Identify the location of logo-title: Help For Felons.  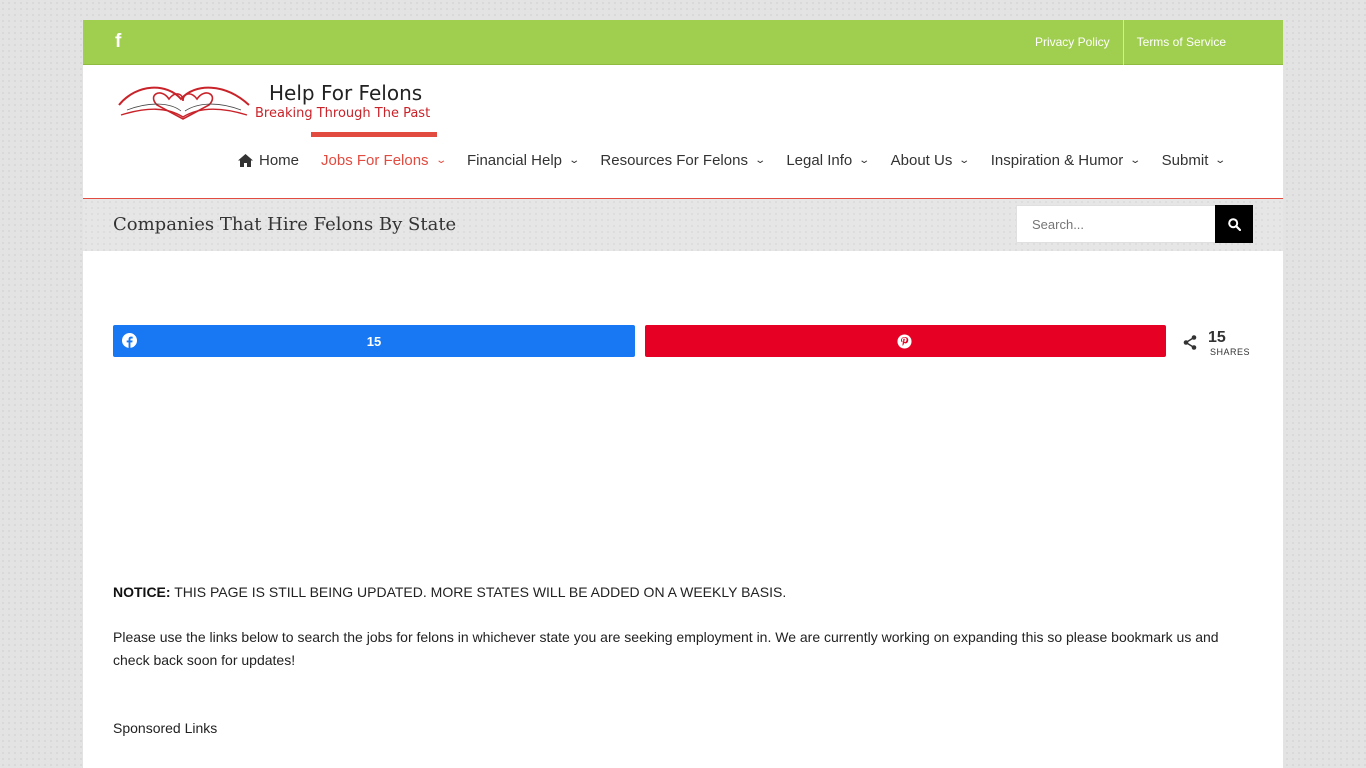
(346, 93).